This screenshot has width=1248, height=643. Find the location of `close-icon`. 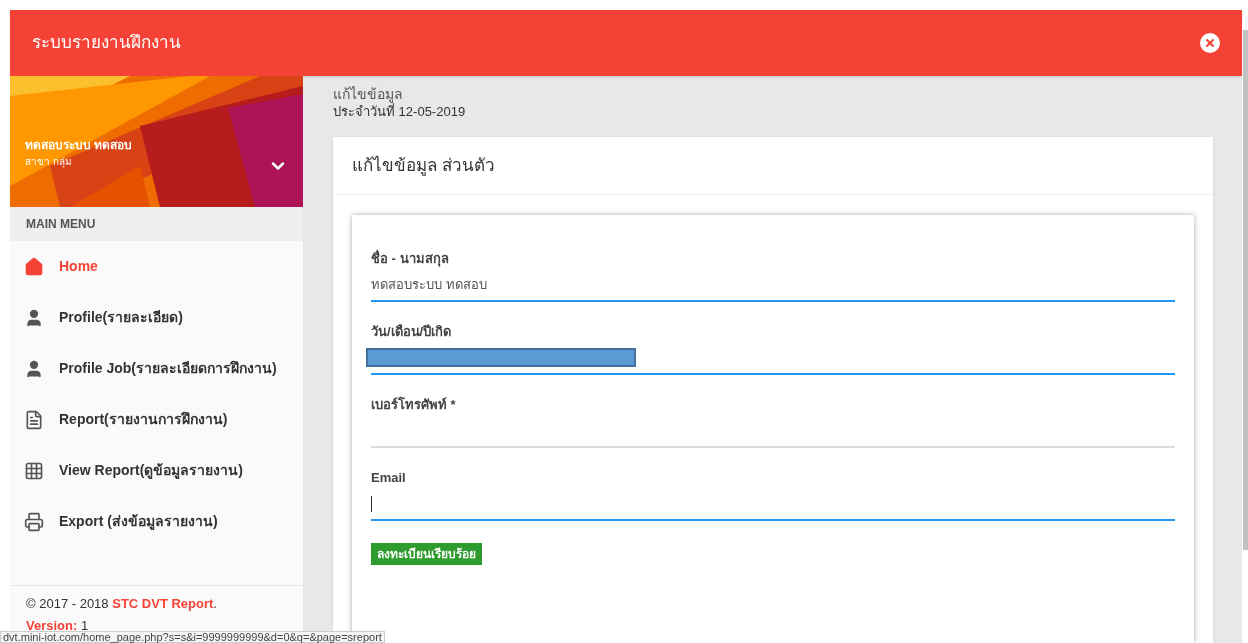

close-icon is located at coordinates (1210, 43).